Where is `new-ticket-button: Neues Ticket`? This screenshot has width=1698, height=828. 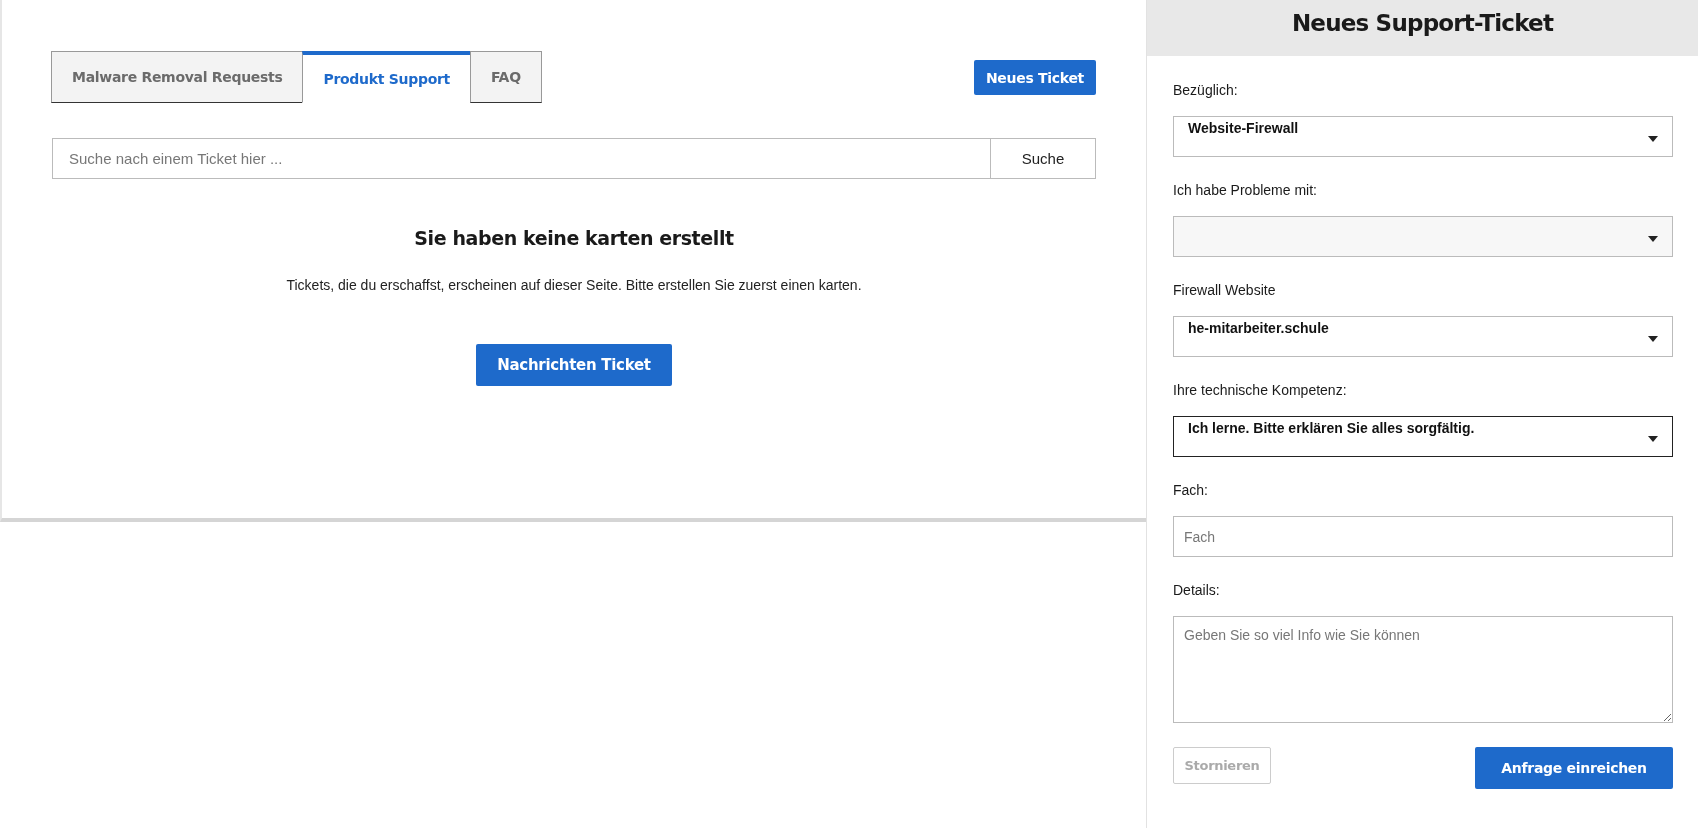
new-ticket-button: Neues Ticket is located at coordinates (1034, 77).